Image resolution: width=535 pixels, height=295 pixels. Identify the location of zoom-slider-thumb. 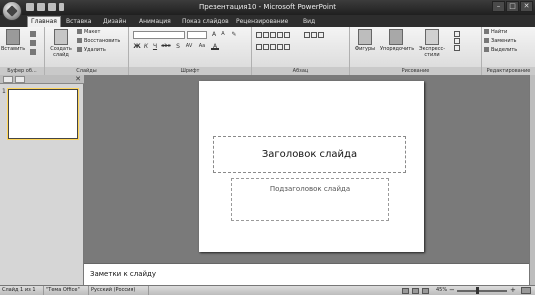
(477, 290).